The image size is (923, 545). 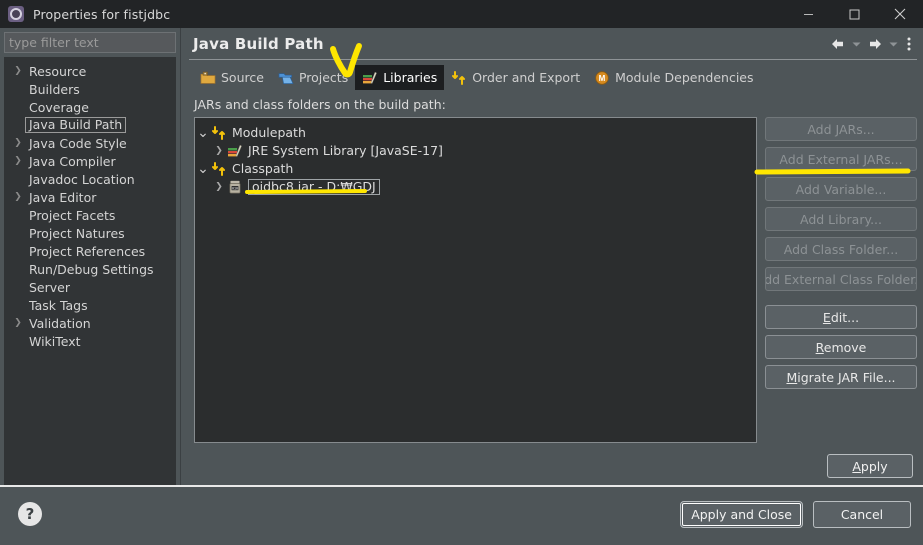 What do you see at coordinates (838, 44) in the screenshot?
I see `back-arrow-icon` at bounding box center [838, 44].